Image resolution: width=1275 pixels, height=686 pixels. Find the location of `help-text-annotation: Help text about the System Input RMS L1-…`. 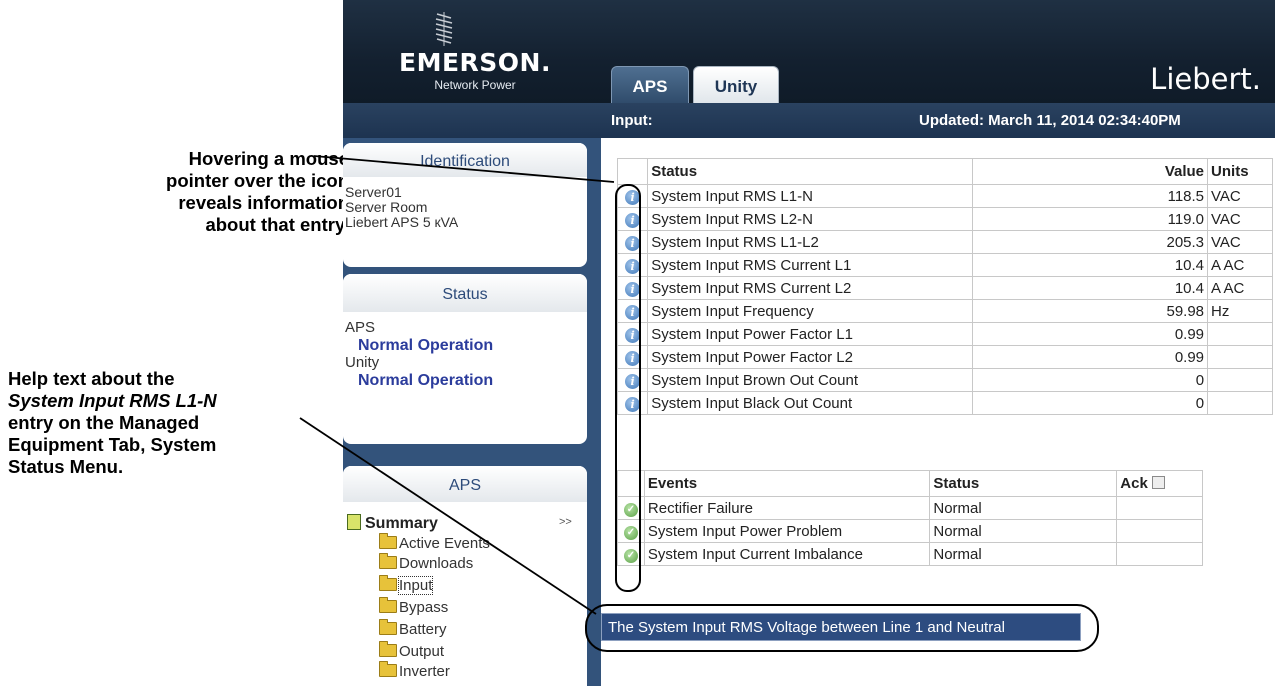

help-text-annotation: Help text about the System Input RMS L1-… is located at coordinates (112, 422).